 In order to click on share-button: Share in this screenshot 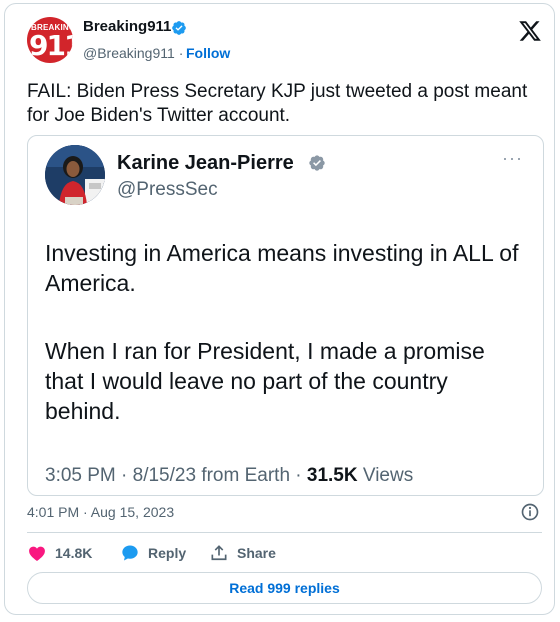, I will do `click(242, 553)`.